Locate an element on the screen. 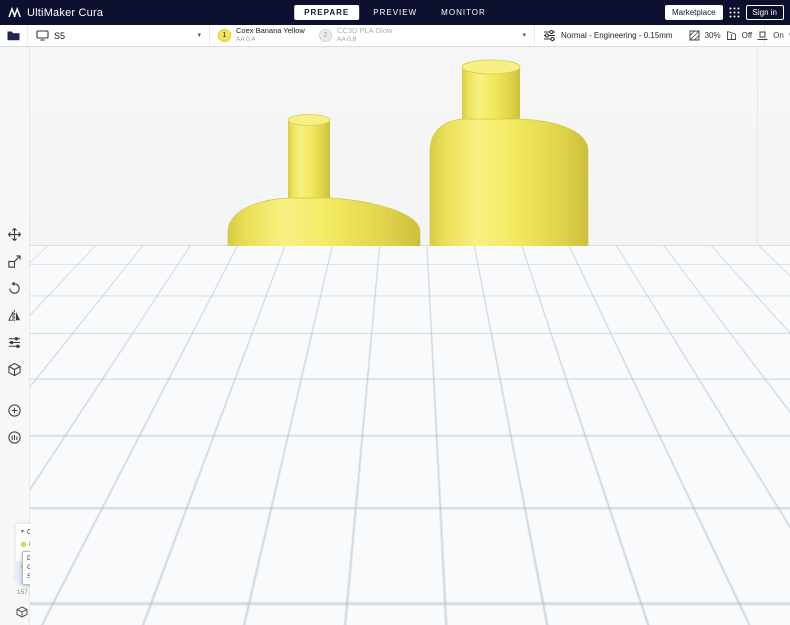 Image resolution: width=790 pixels, height=625 pixels. folder-icon is located at coordinates (13, 36).